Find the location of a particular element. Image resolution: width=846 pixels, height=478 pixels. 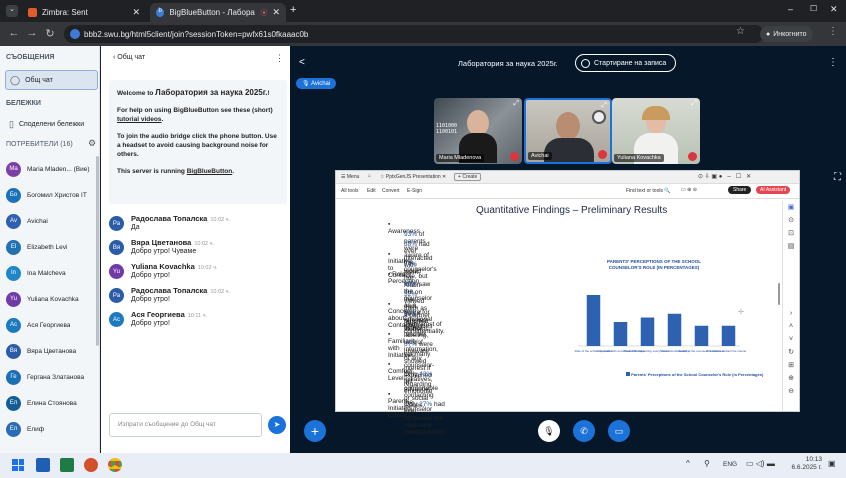

video-tile-avichai: Avichai ⤢ is located at coordinates (568, 131).